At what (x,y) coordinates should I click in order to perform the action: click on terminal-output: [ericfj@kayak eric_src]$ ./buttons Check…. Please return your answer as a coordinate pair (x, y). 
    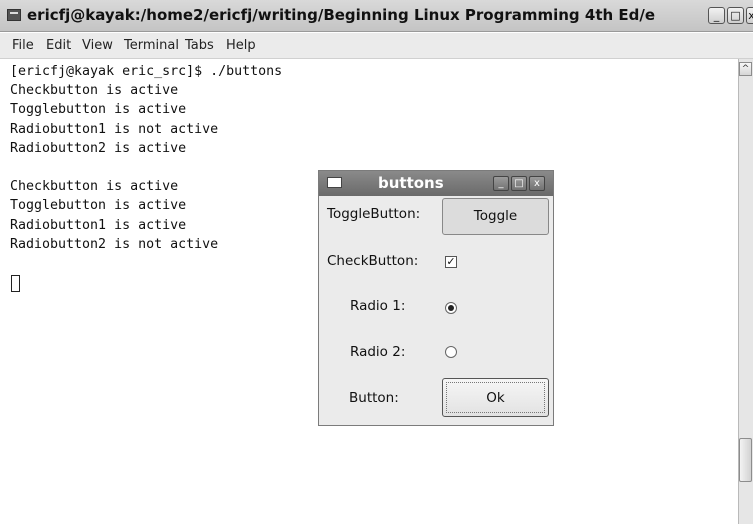
    Looking at the image, I should click on (146, 158).